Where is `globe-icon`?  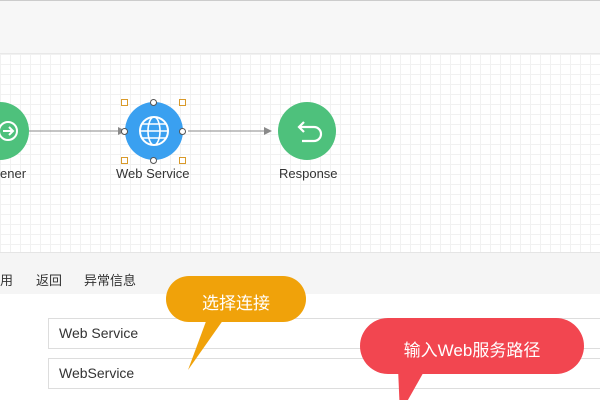
globe-icon is located at coordinates (154, 131).